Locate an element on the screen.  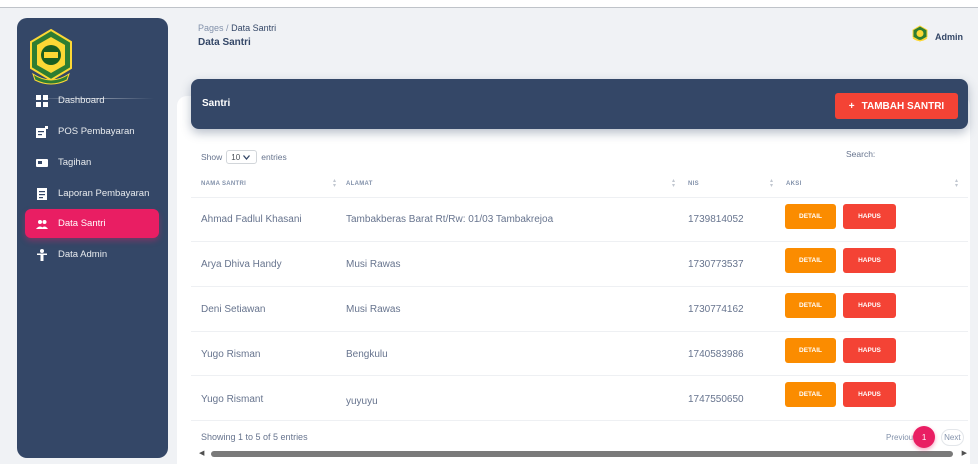
sidebar-item-label: Tagihan is located at coordinates (75, 162).